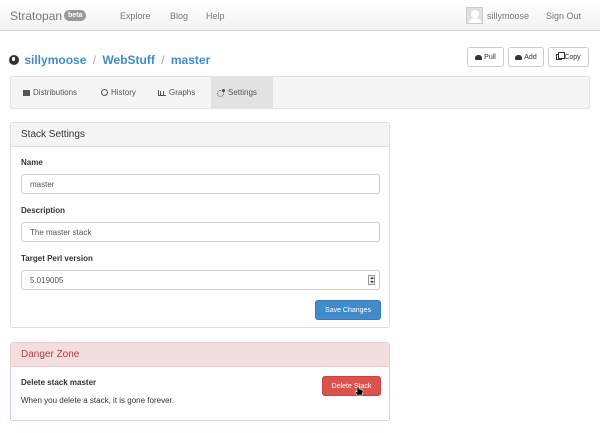 Image resolution: width=600 pixels, height=433 pixels. Describe the element at coordinates (474, 15) in the screenshot. I see `avatar` at that location.